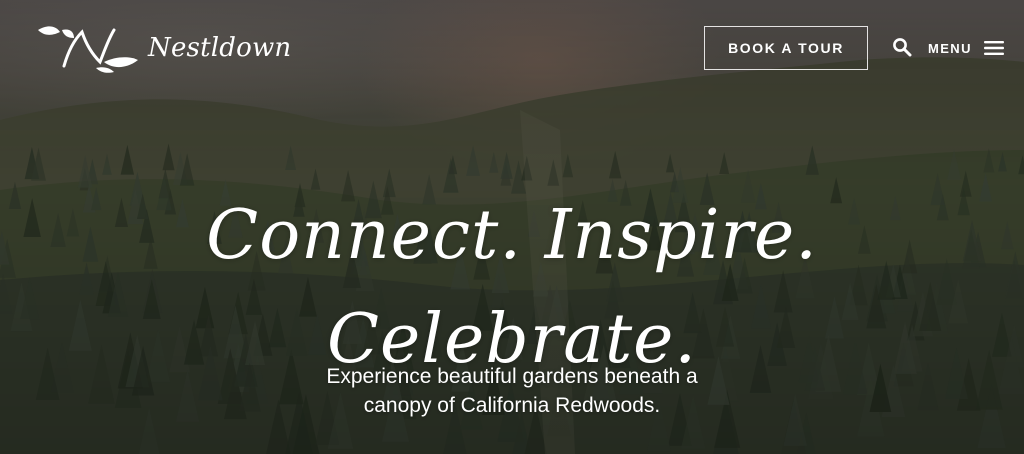  What do you see at coordinates (88, 49) in the screenshot?
I see `n-monogram-leaf-icon` at bounding box center [88, 49].